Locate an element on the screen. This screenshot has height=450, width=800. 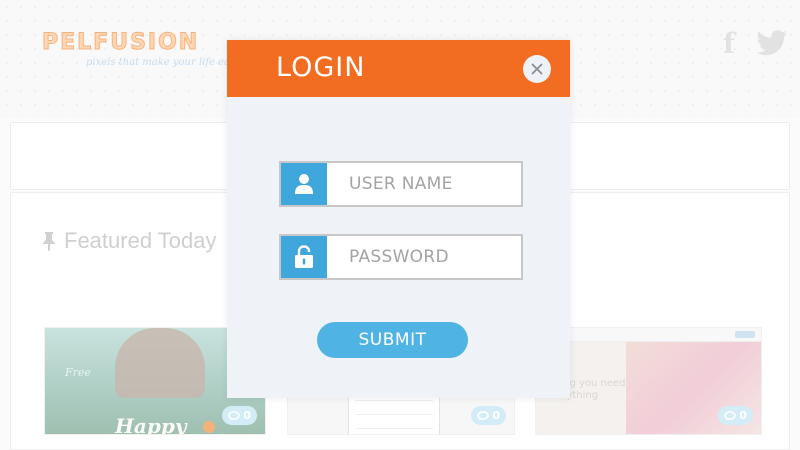
pumpkin-icon is located at coordinates (209, 427).